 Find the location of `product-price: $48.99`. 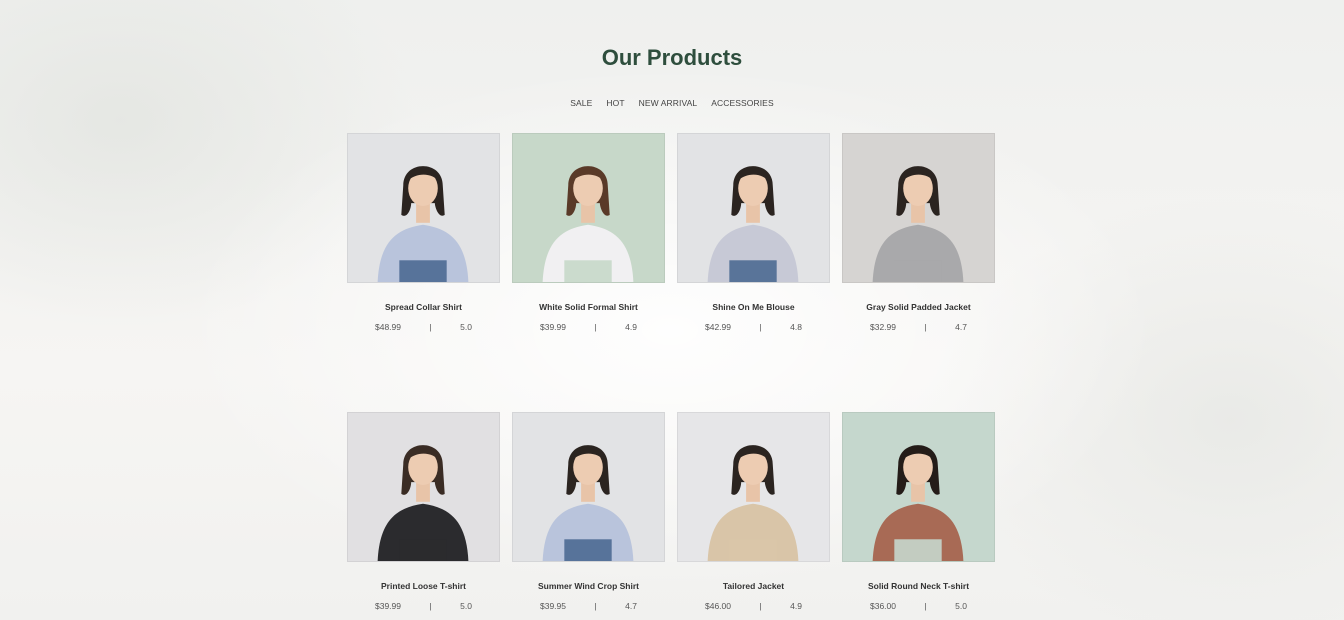

product-price: $48.99 is located at coordinates (388, 327).